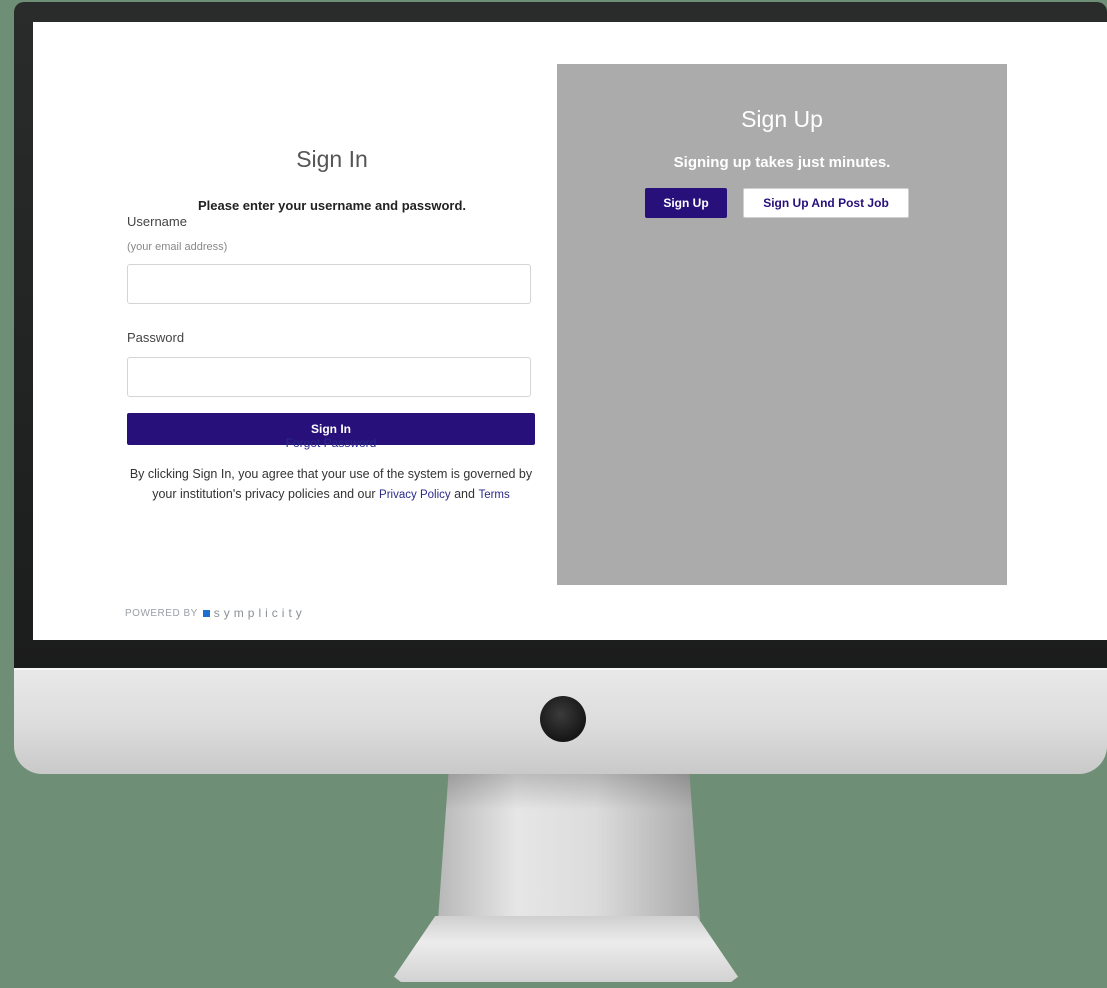 The height and width of the screenshot is (988, 1107). What do you see at coordinates (464, 494) in the screenshot?
I see `legal-and: and` at bounding box center [464, 494].